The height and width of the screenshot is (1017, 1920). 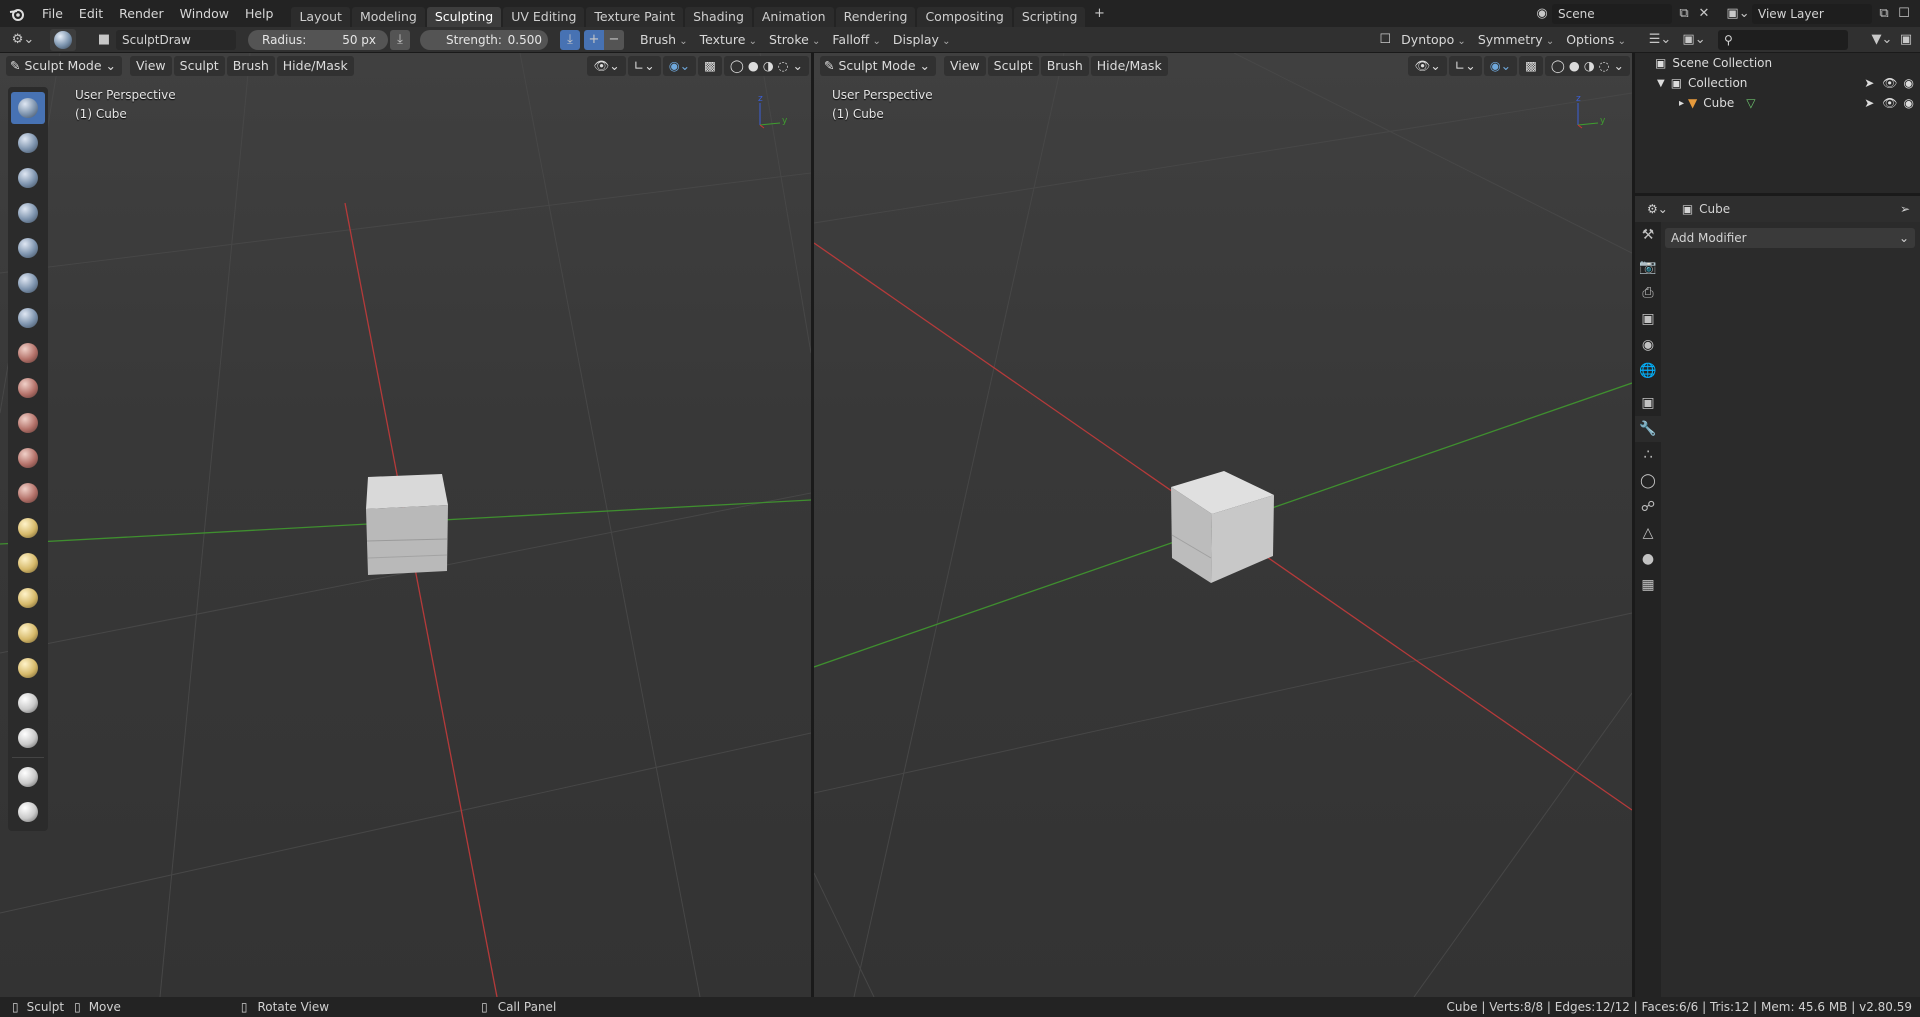 I want to click on subtract-direction-icon: −, so click(x=614, y=39).